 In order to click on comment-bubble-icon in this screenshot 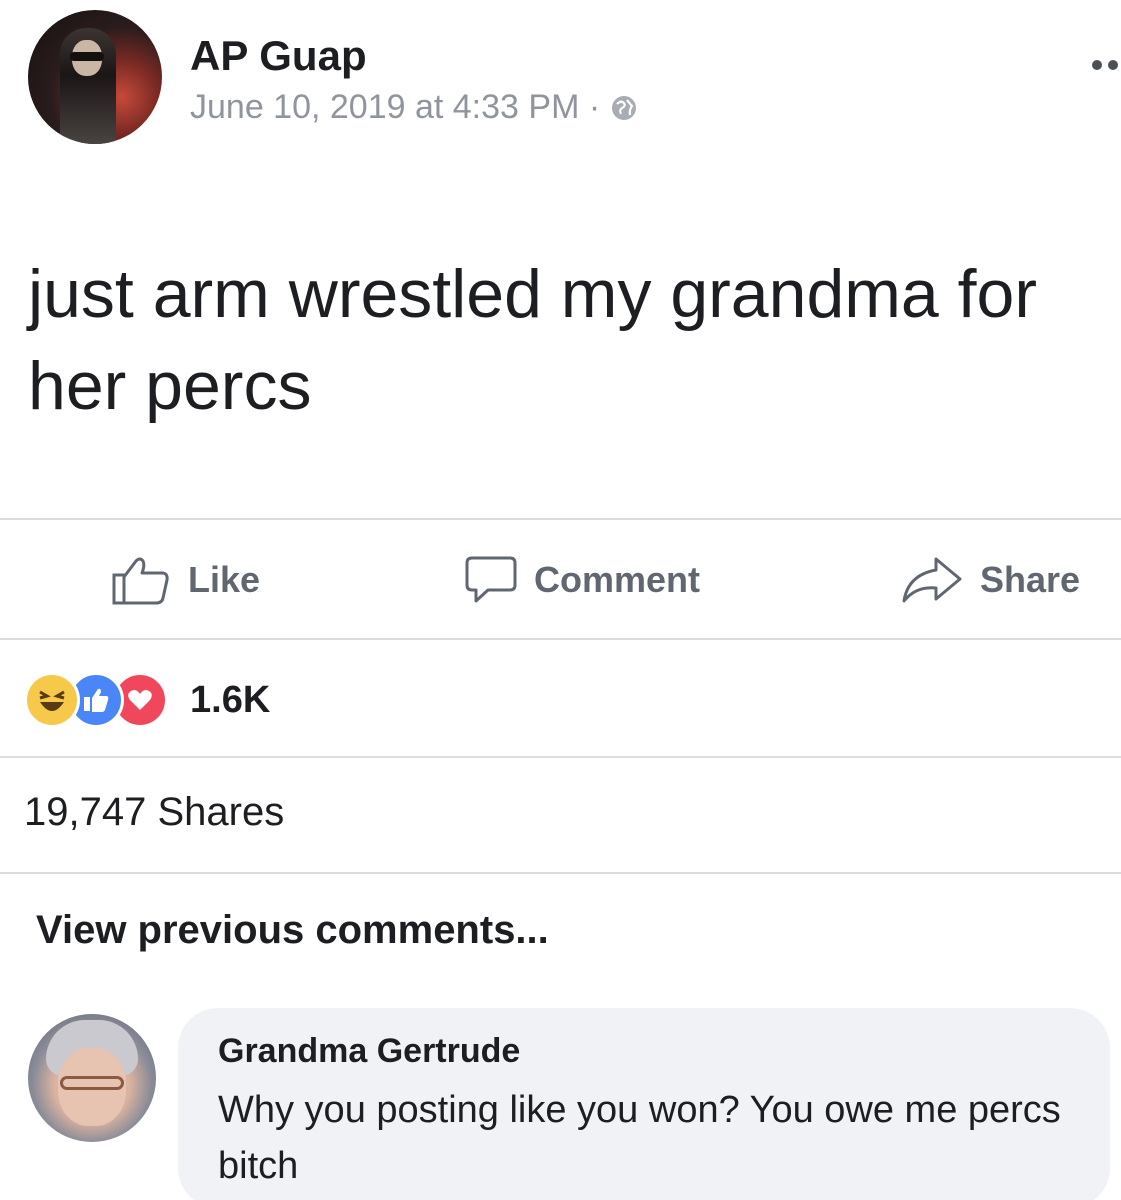, I will do `click(491, 579)`.